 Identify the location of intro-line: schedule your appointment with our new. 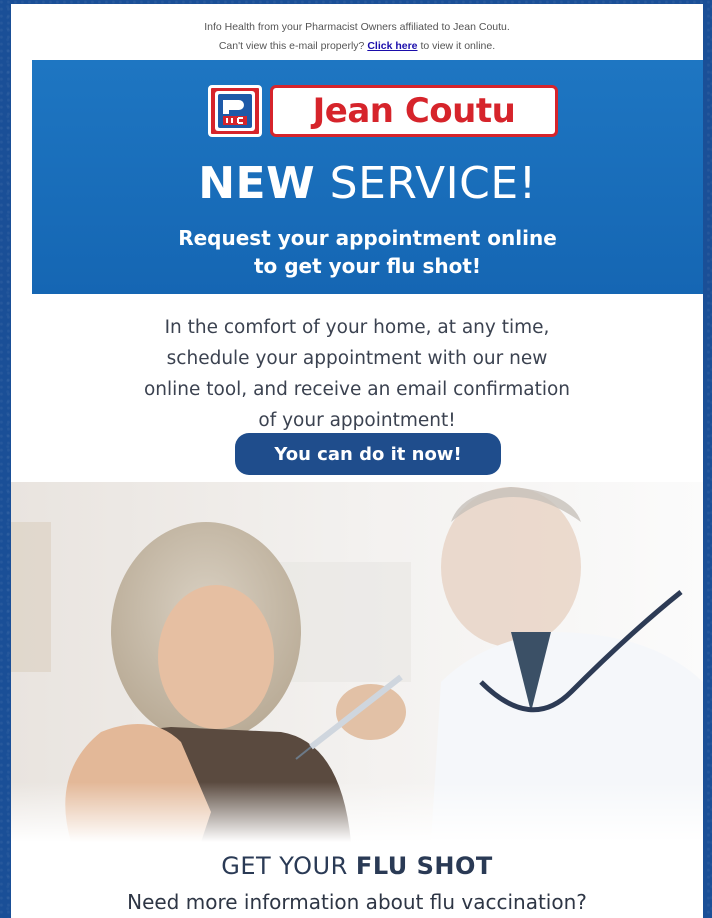
(357, 358).